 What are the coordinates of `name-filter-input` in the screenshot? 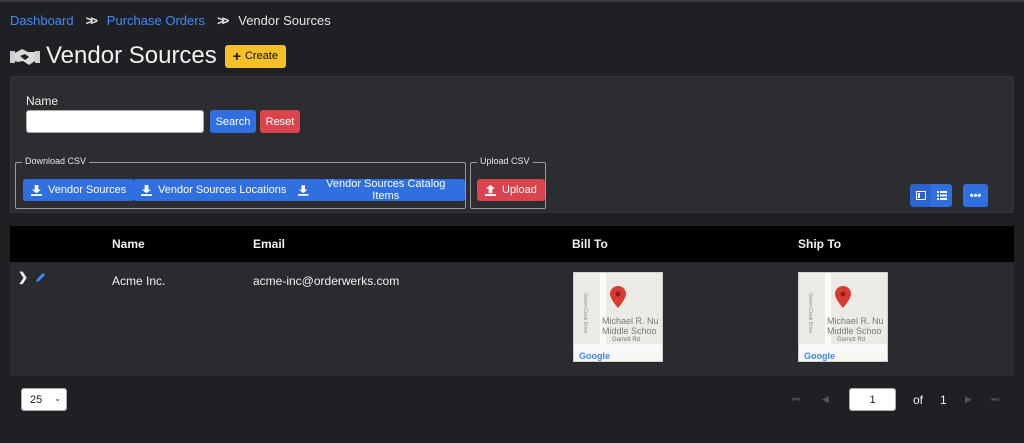 It's located at (115, 121).